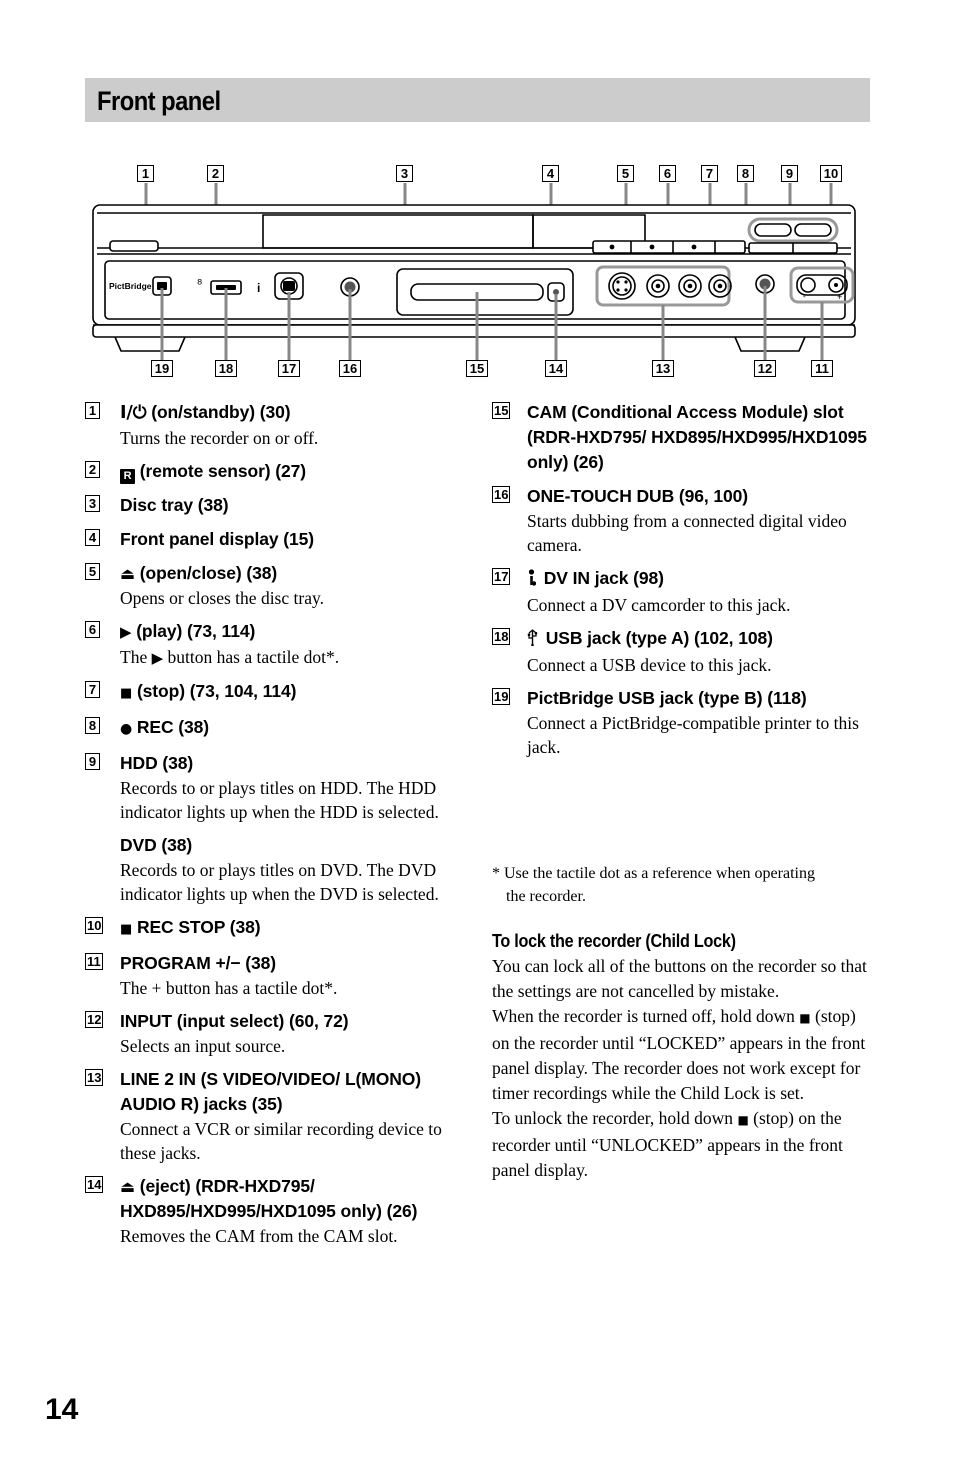 This screenshot has width=954, height=1483. Describe the element at coordinates (126, 632) in the screenshot. I see `play-icon: ▶` at that location.